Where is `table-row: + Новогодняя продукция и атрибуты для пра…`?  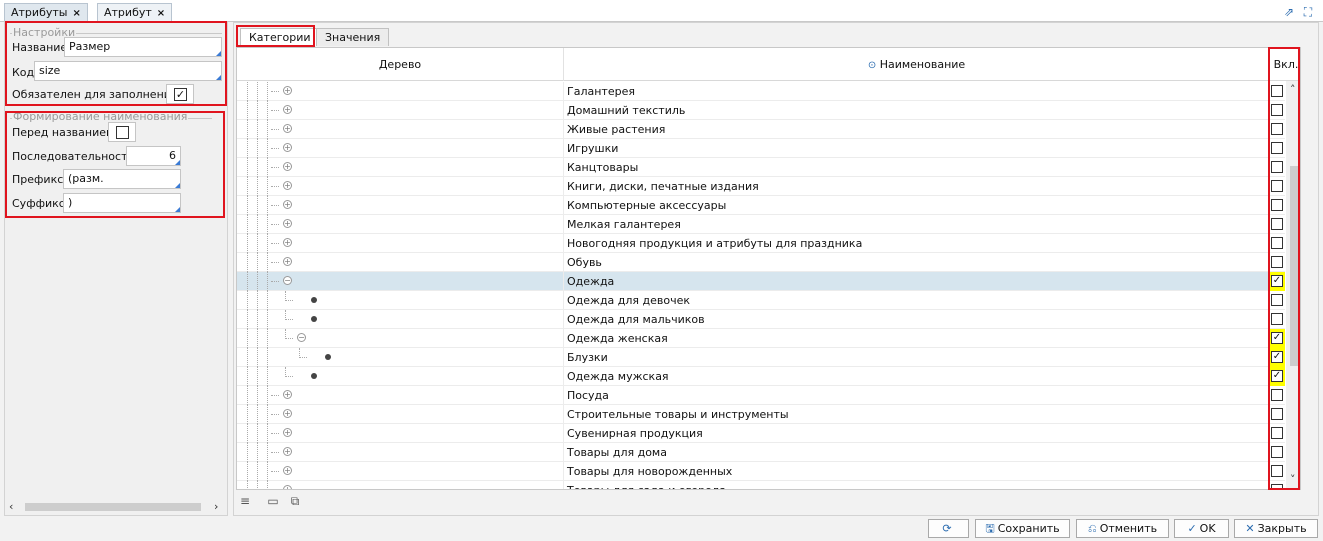
table-row: + Новогодняя продукция и атрибуты для пра… is located at coordinates (761, 243).